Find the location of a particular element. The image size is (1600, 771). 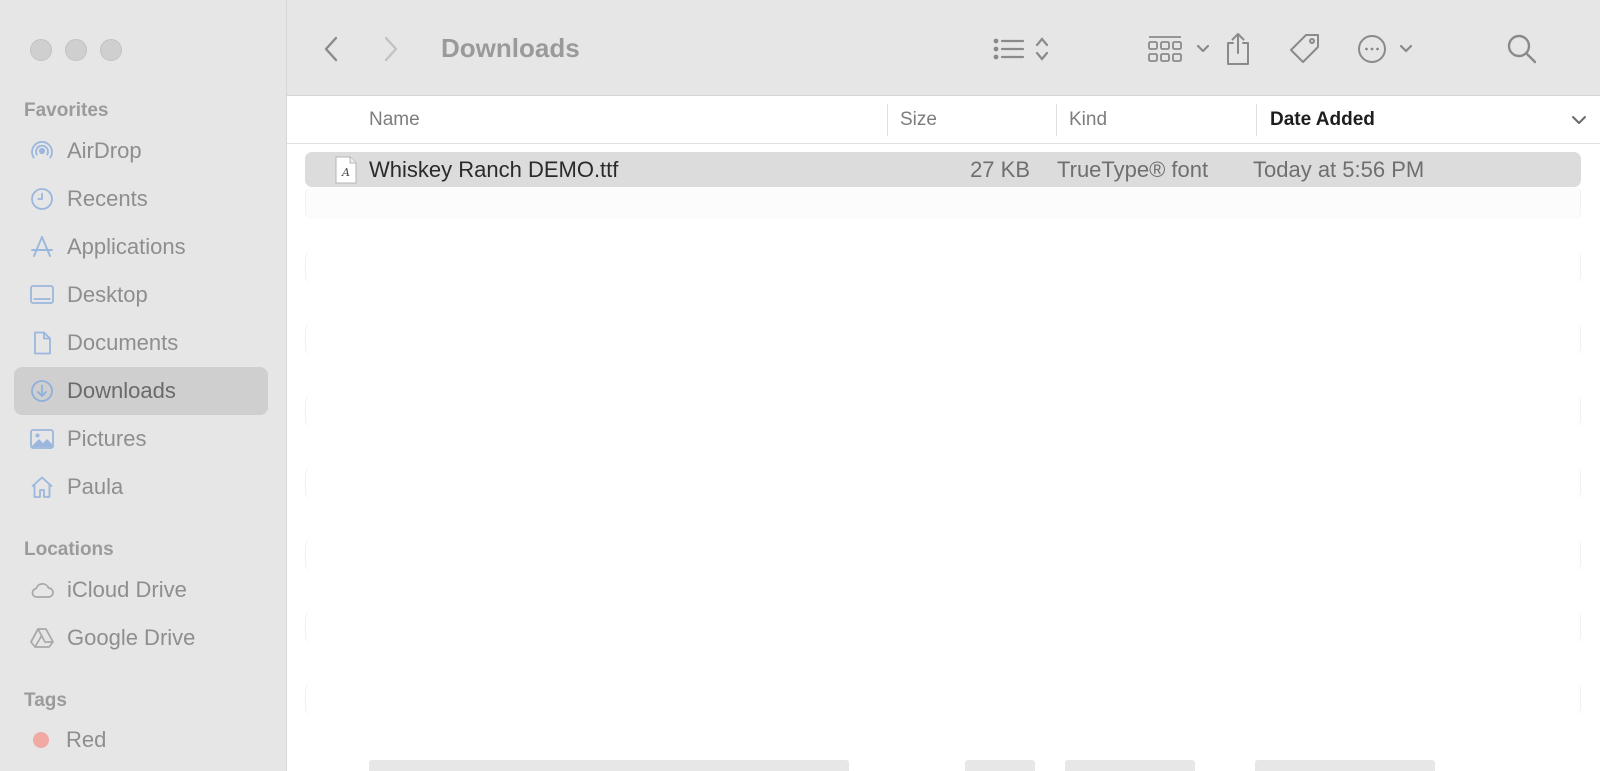

favorites-section-label: Favorites is located at coordinates (66, 110).